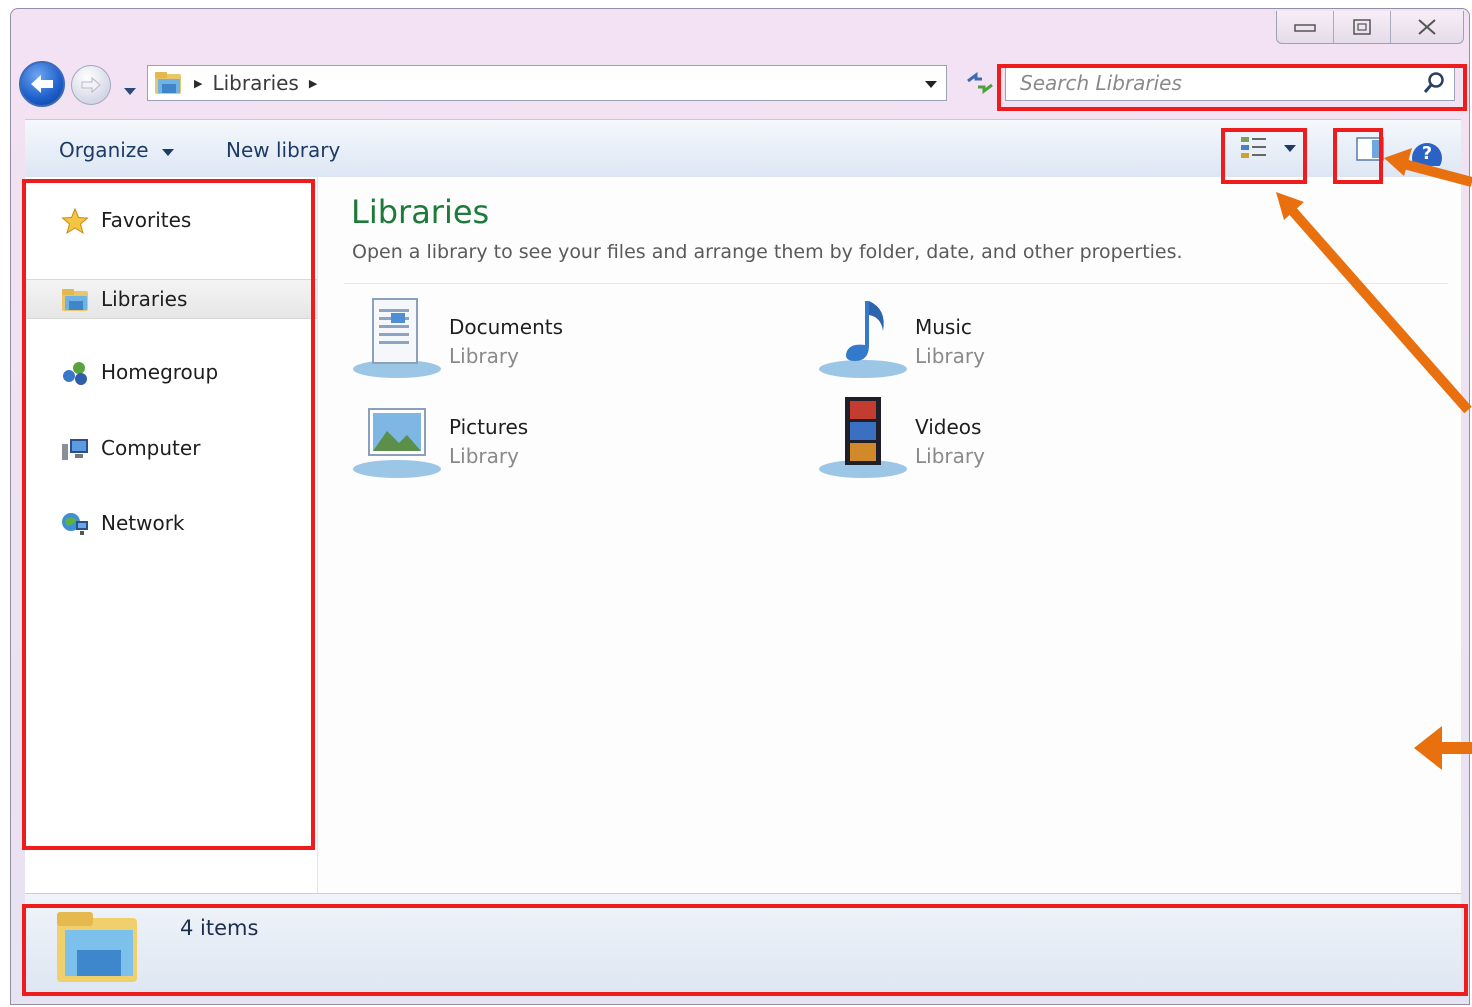  I want to click on preview-pane-button, so click(1370, 149).